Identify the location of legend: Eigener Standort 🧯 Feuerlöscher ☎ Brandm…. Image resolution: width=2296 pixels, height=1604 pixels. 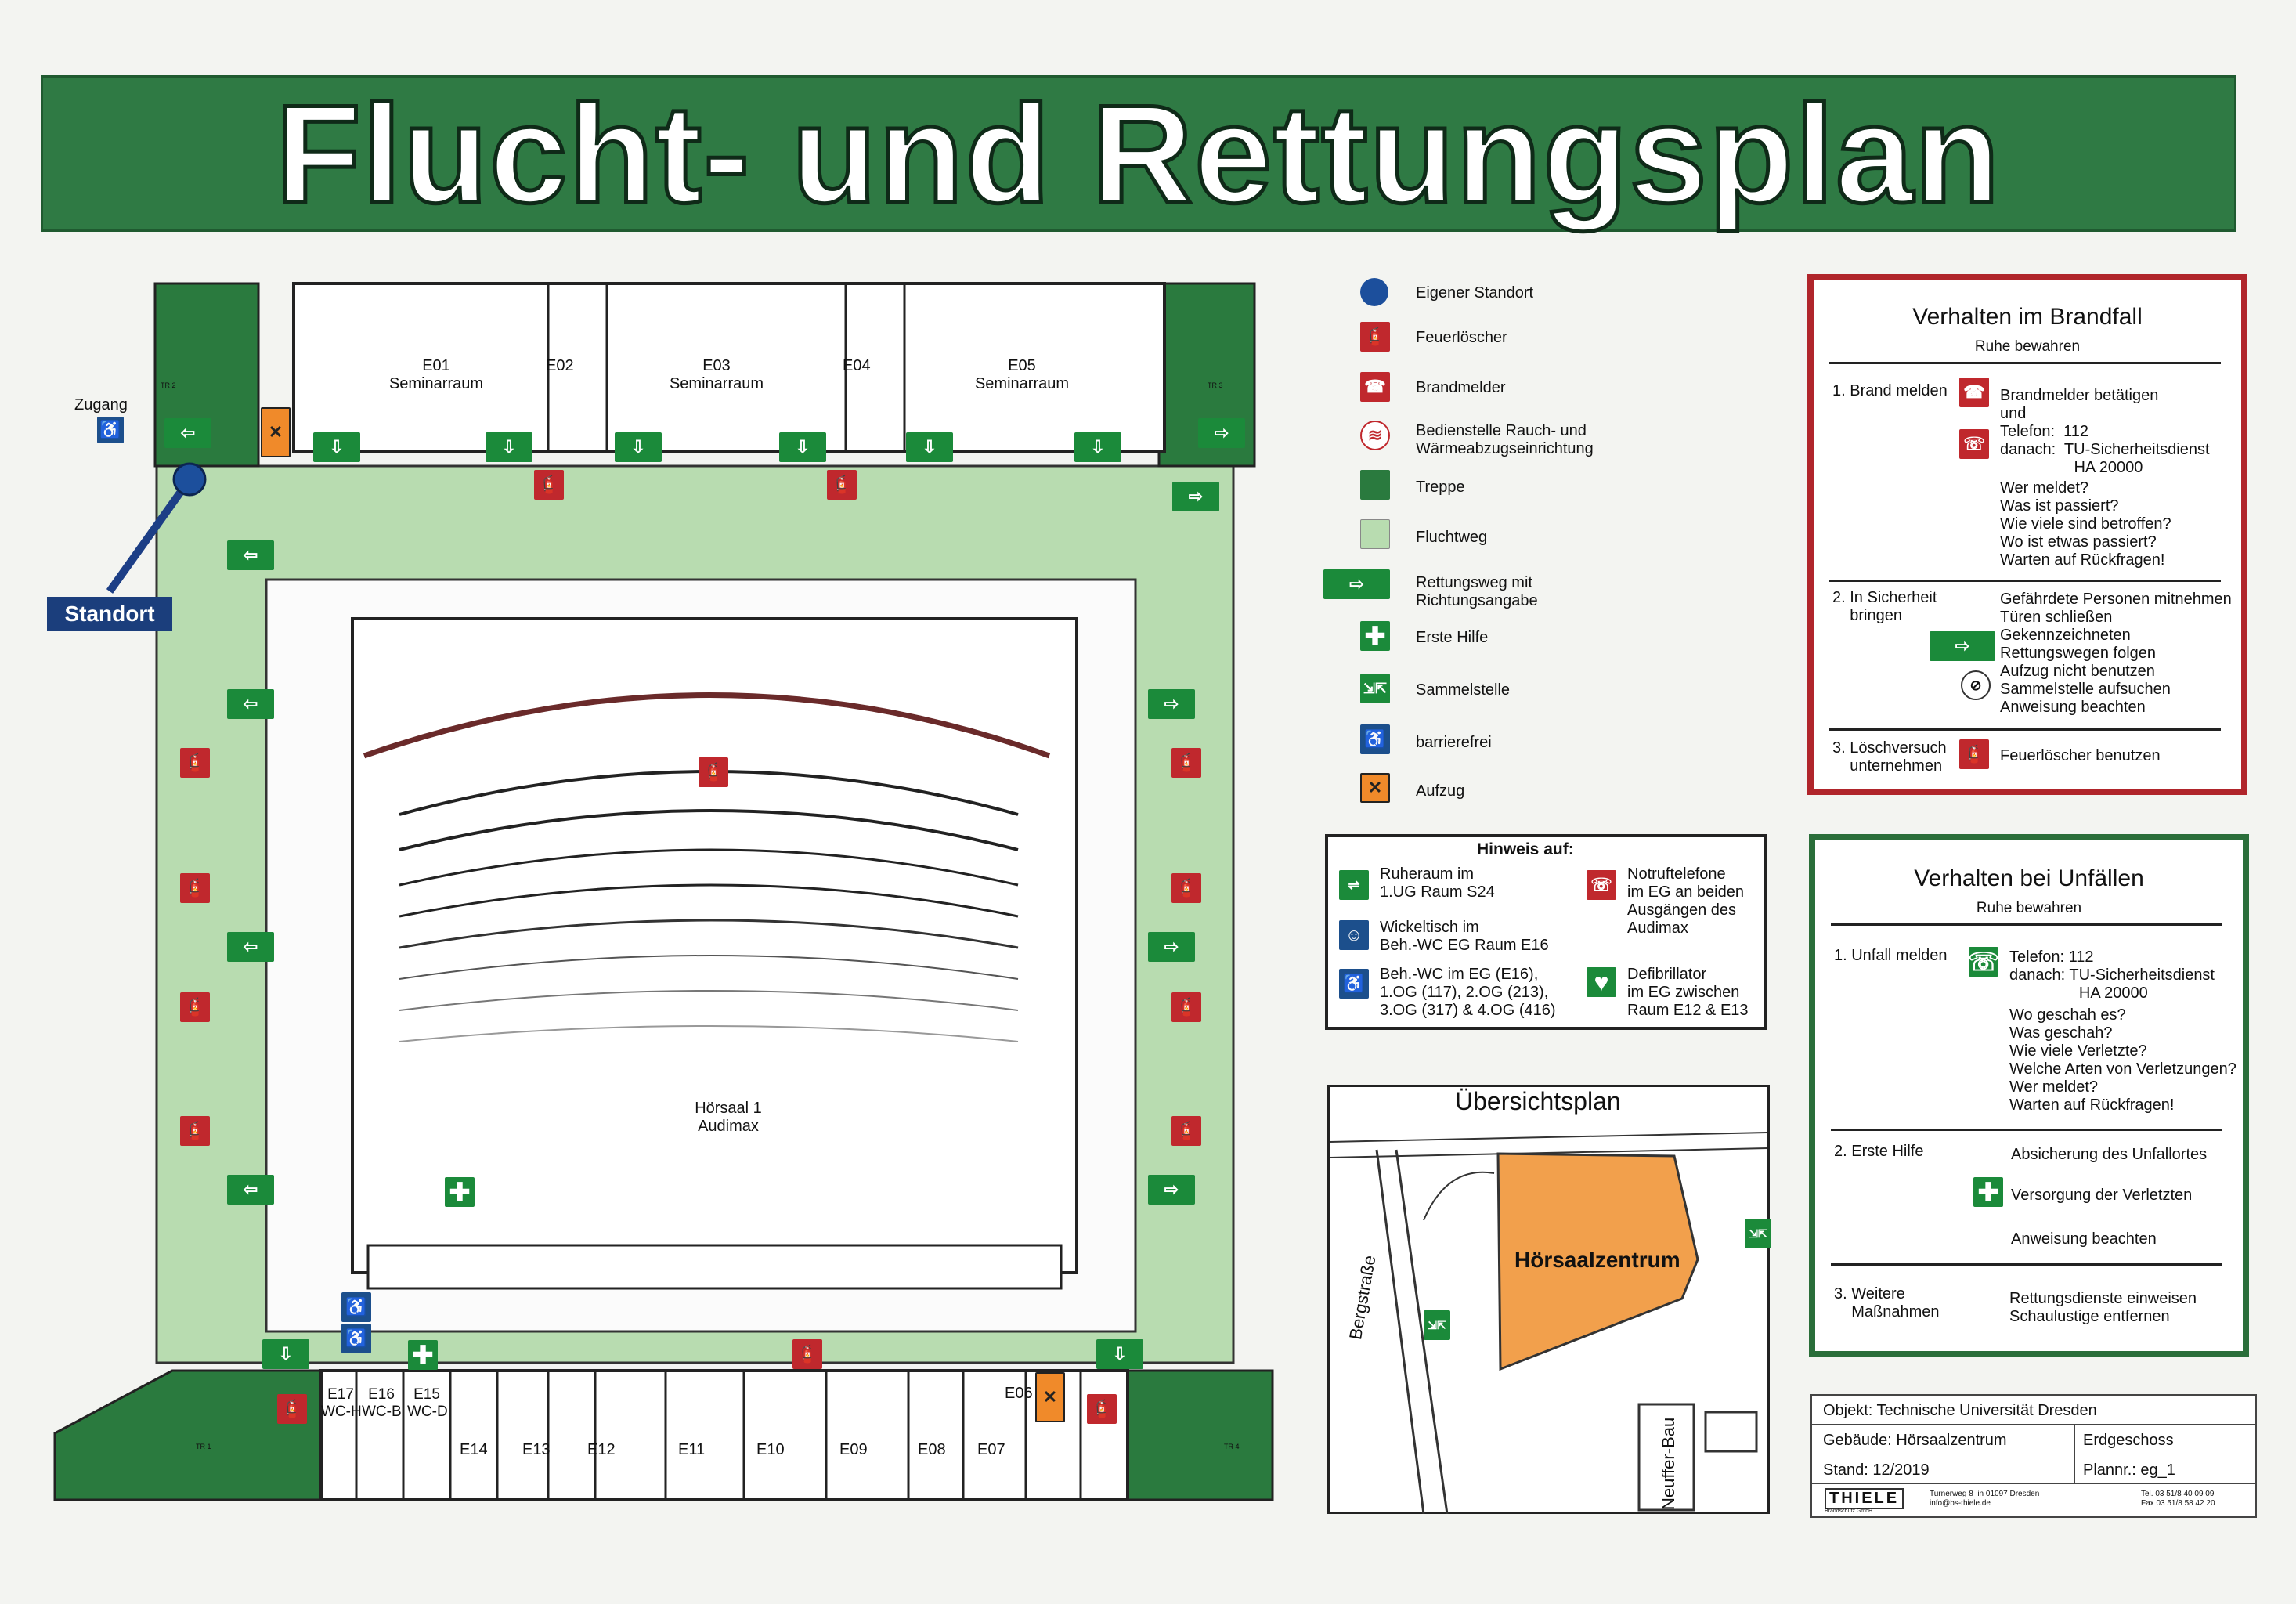
(1487, 544).